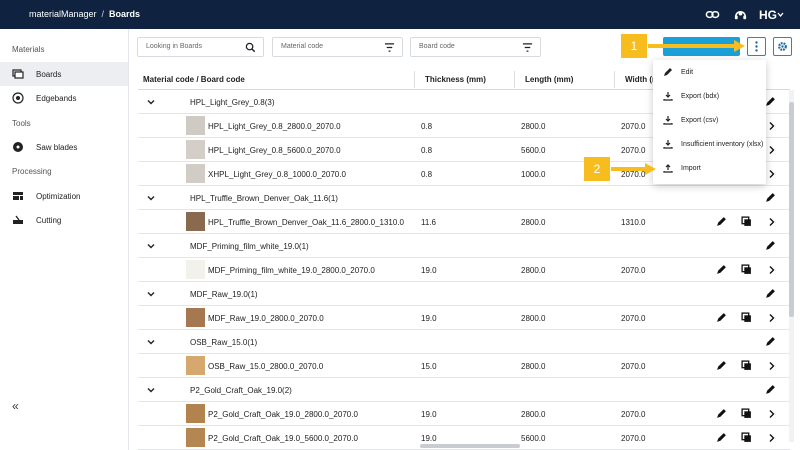  What do you see at coordinates (283, 438) in the screenshot?
I see `board-code: P2_Gold_Craft_Oak_19.0_5600.0_2070.0` at bounding box center [283, 438].